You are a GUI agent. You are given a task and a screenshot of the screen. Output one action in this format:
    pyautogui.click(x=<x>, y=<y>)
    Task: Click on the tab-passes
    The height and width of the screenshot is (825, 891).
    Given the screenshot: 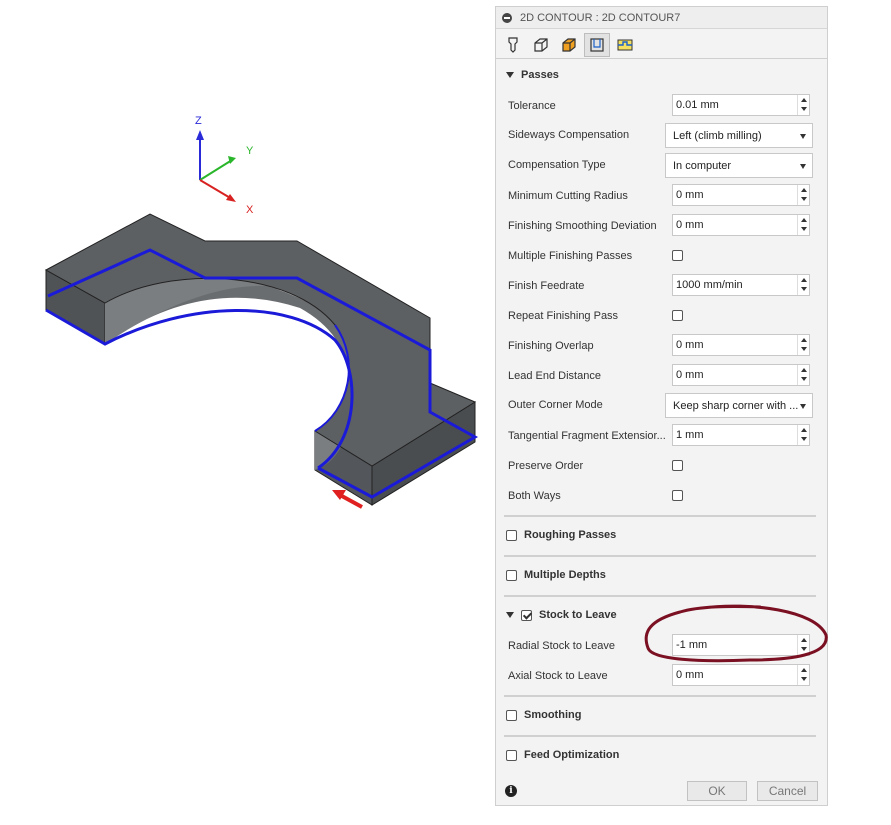 What is the action you would take?
    pyautogui.click(x=597, y=45)
    